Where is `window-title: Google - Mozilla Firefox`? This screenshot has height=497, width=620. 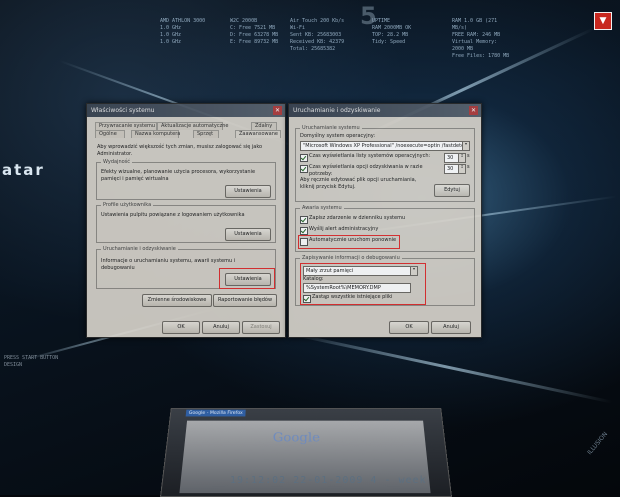 window-title: Google - Mozilla Firefox is located at coordinates (215, 413).